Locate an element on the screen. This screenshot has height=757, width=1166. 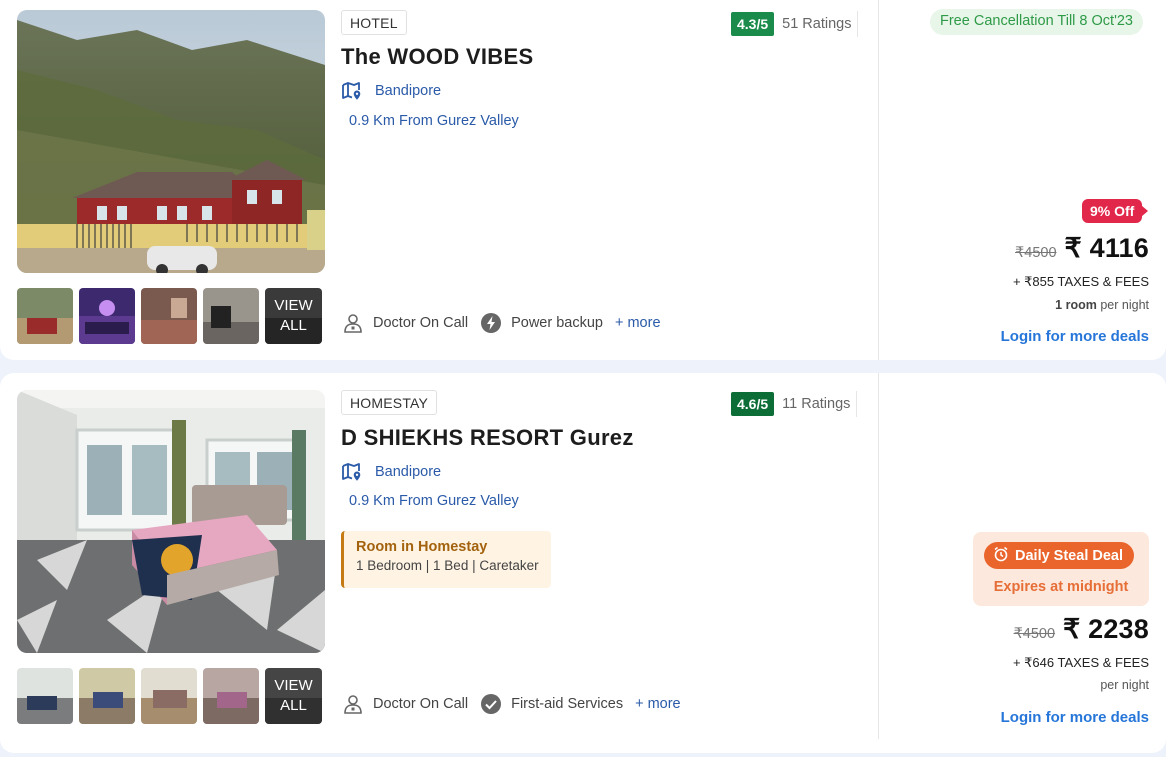
per-night-label: per night is located at coordinates (1124, 685).